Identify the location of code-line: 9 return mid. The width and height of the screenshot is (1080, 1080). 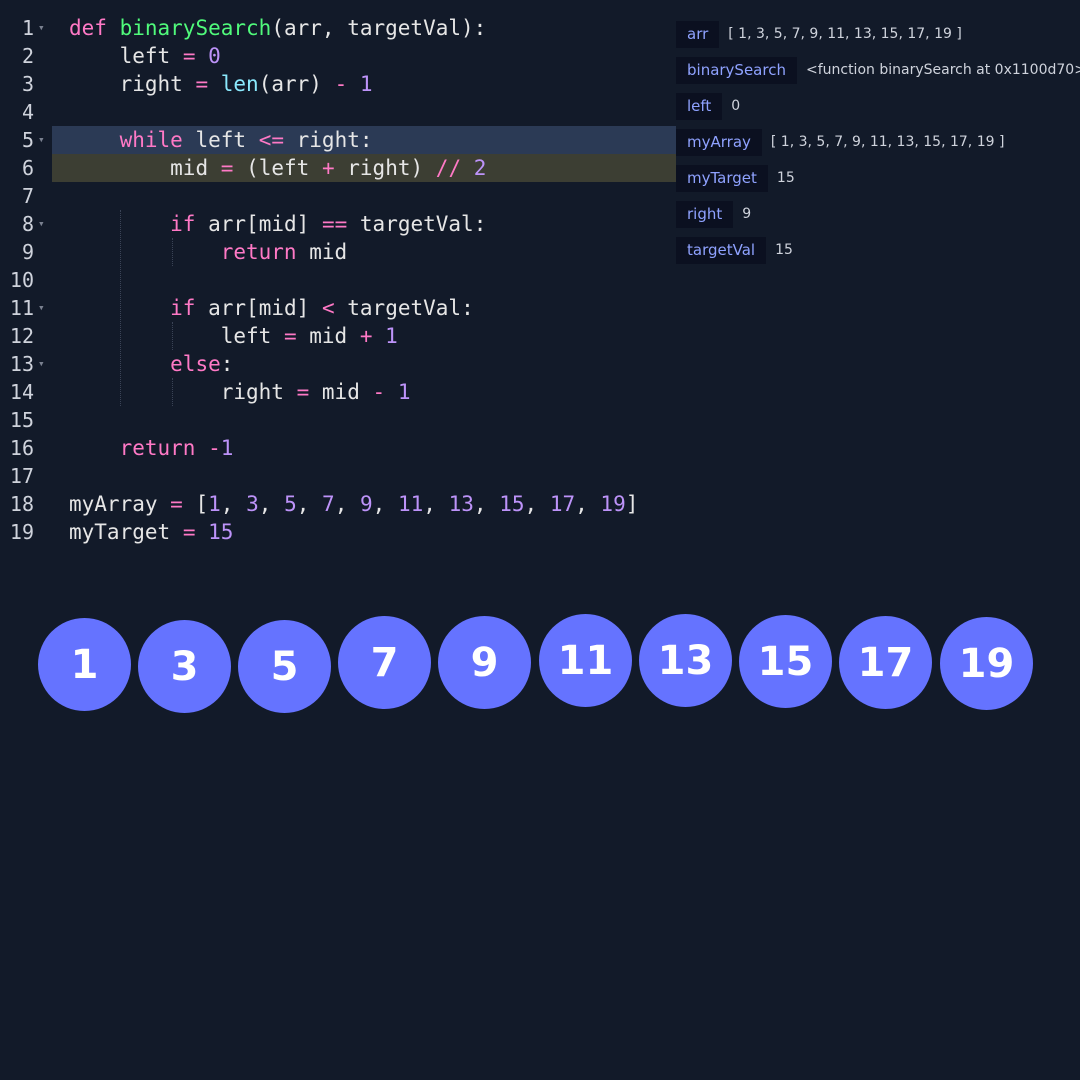
(338, 252).